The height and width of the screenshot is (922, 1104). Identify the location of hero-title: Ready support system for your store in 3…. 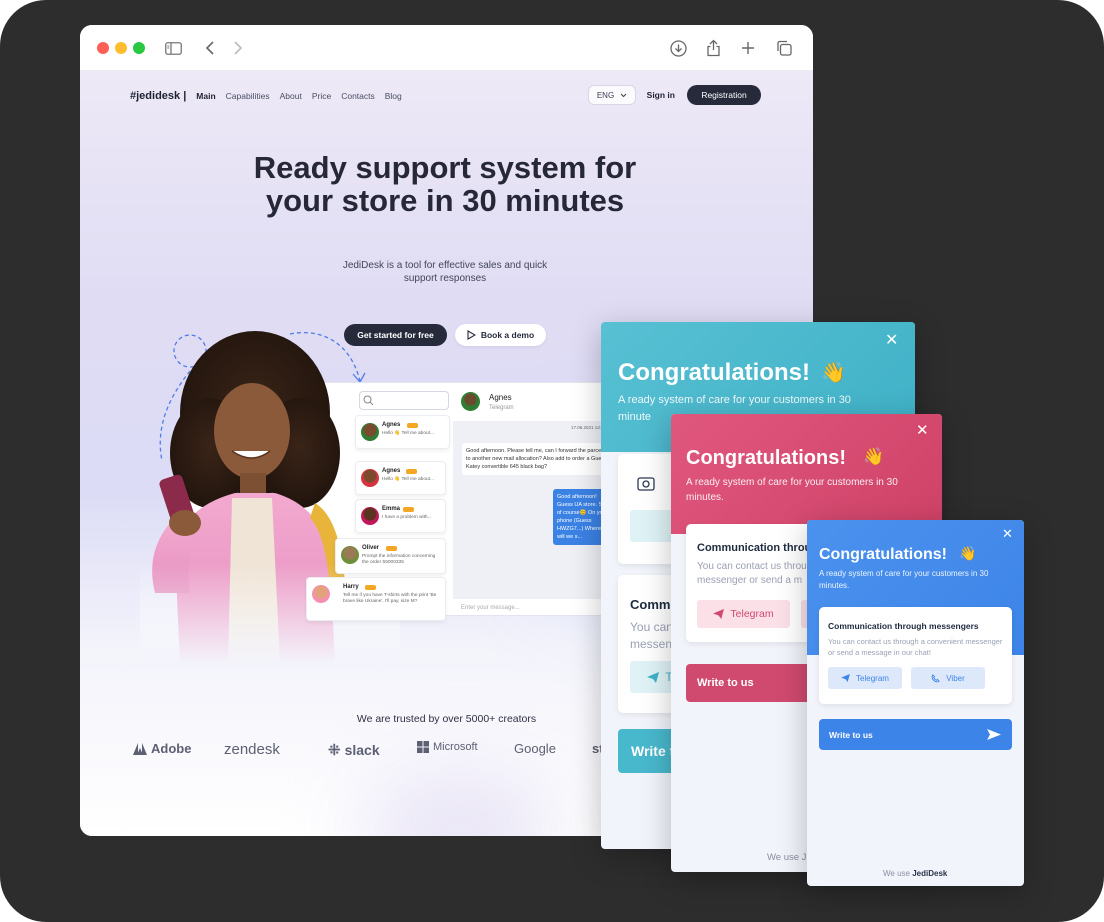
(445, 184).